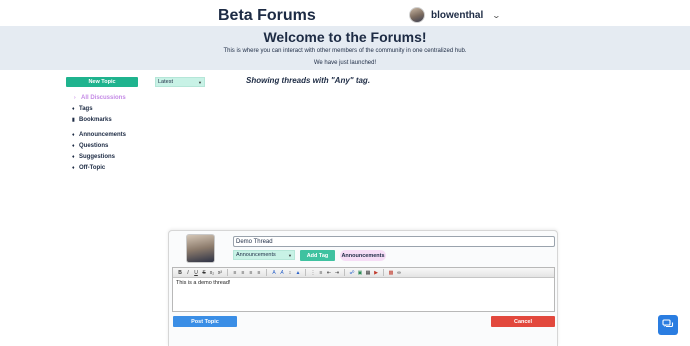  What do you see at coordinates (251, 273) in the screenshot?
I see `align-right-icon: ≡` at bounding box center [251, 273].